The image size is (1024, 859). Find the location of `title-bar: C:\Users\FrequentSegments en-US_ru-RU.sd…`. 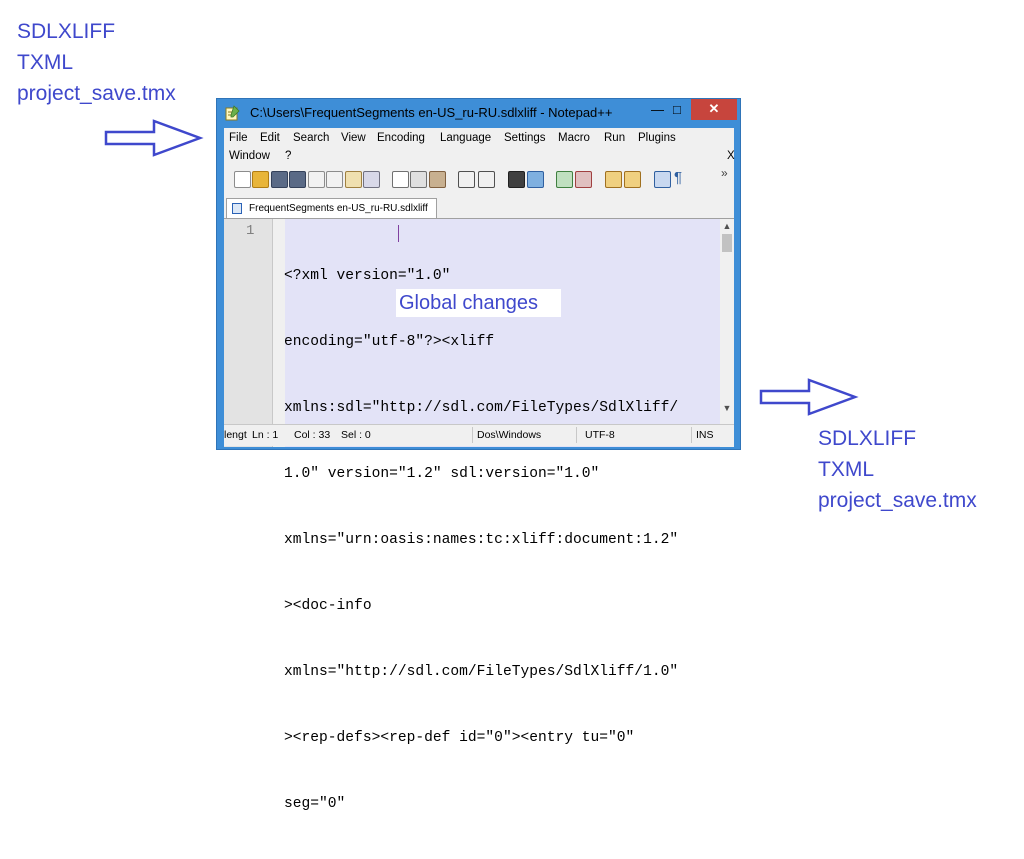

title-bar: C:\Users\FrequentSegments en-US_ru-RU.sd… is located at coordinates (478, 113).